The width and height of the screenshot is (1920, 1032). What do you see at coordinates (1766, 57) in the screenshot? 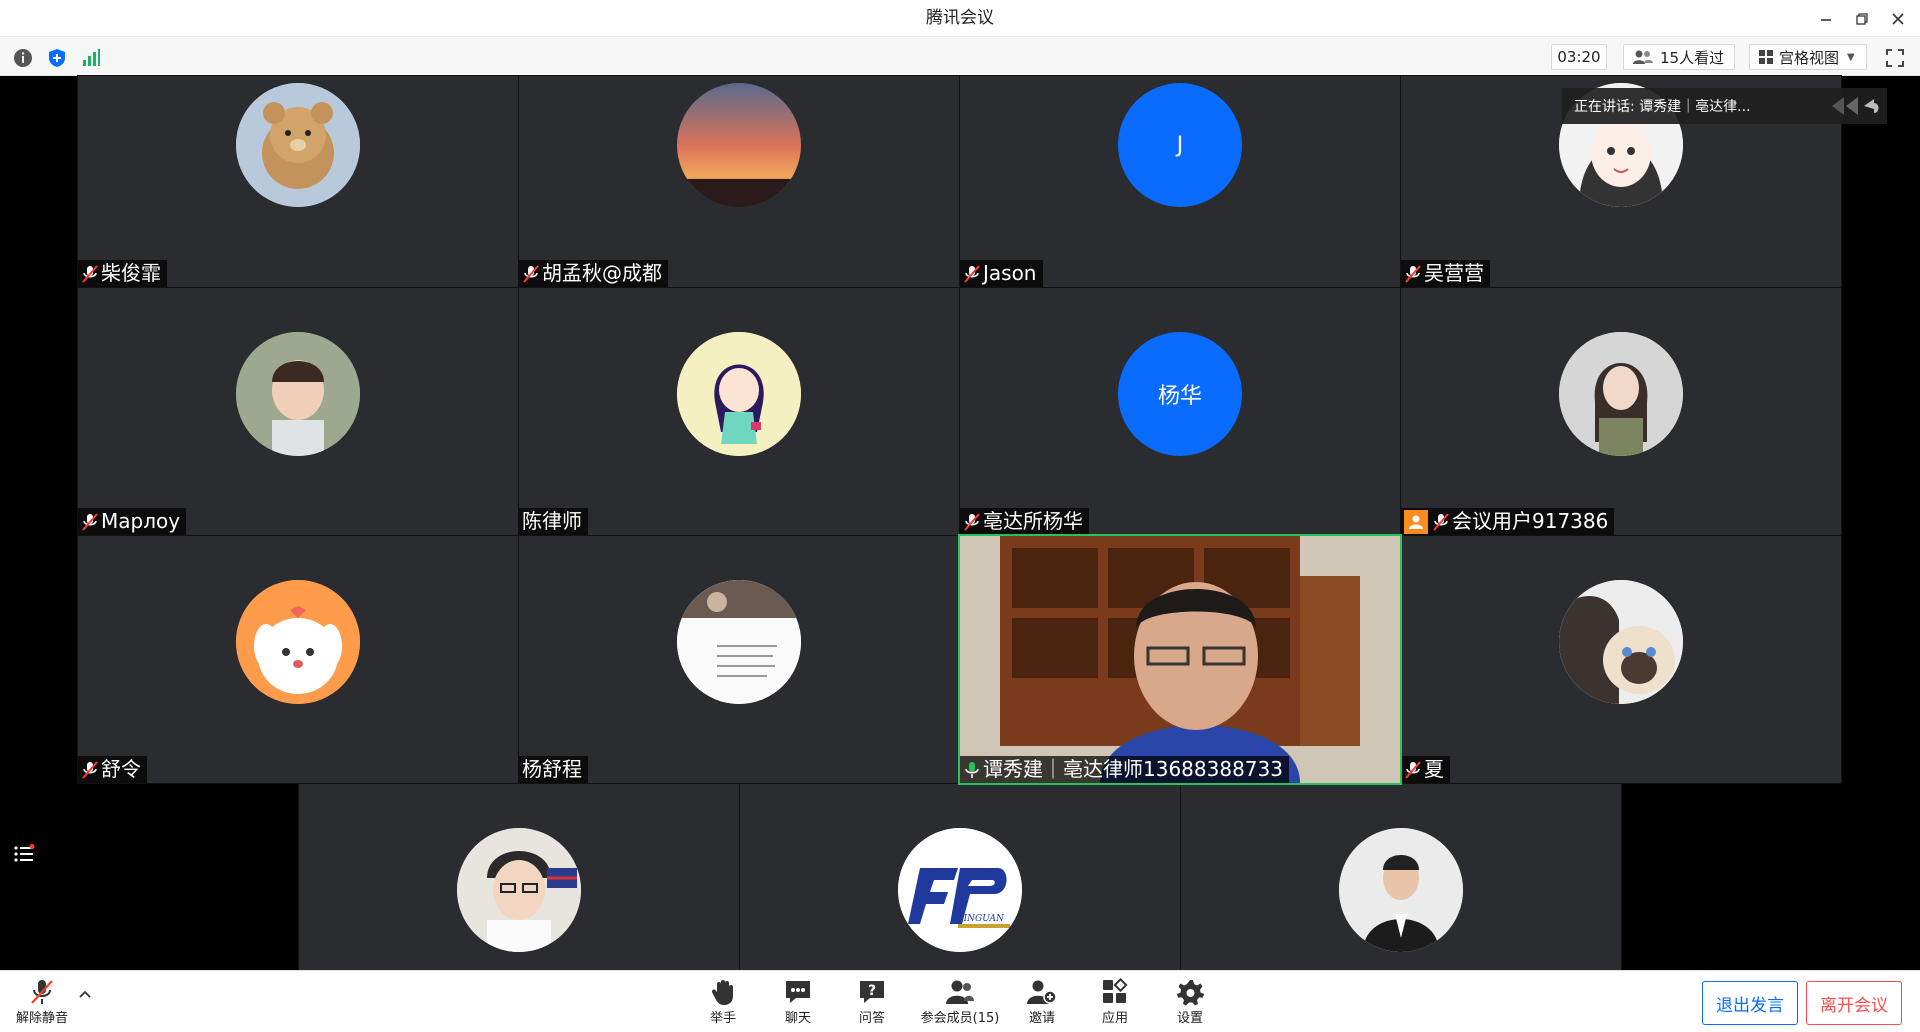
I see `grid-view-icon` at bounding box center [1766, 57].